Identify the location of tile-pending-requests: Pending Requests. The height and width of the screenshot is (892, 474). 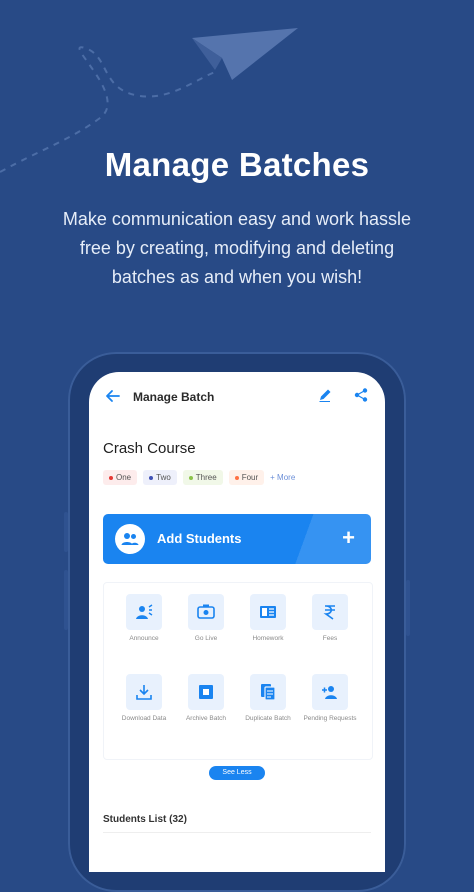
(330, 706).